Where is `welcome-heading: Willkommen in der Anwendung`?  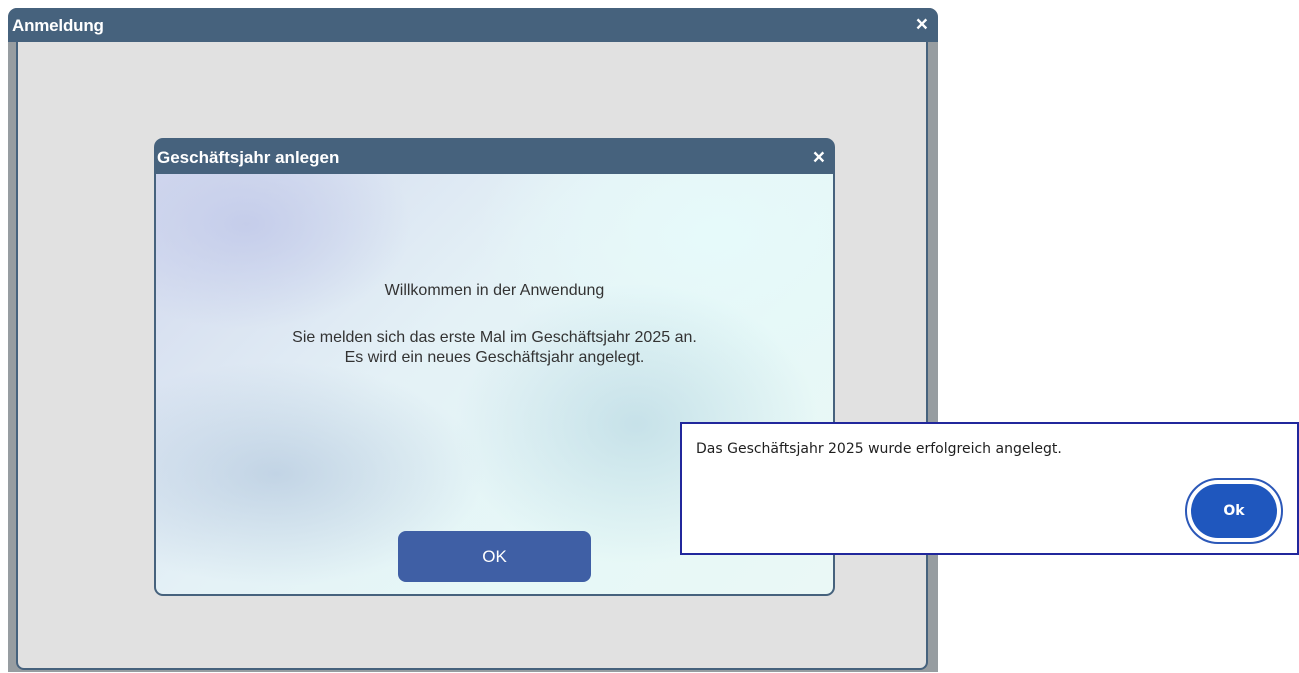 welcome-heading: Willkommen in der Anwendung is located at coordinates (494, 290).